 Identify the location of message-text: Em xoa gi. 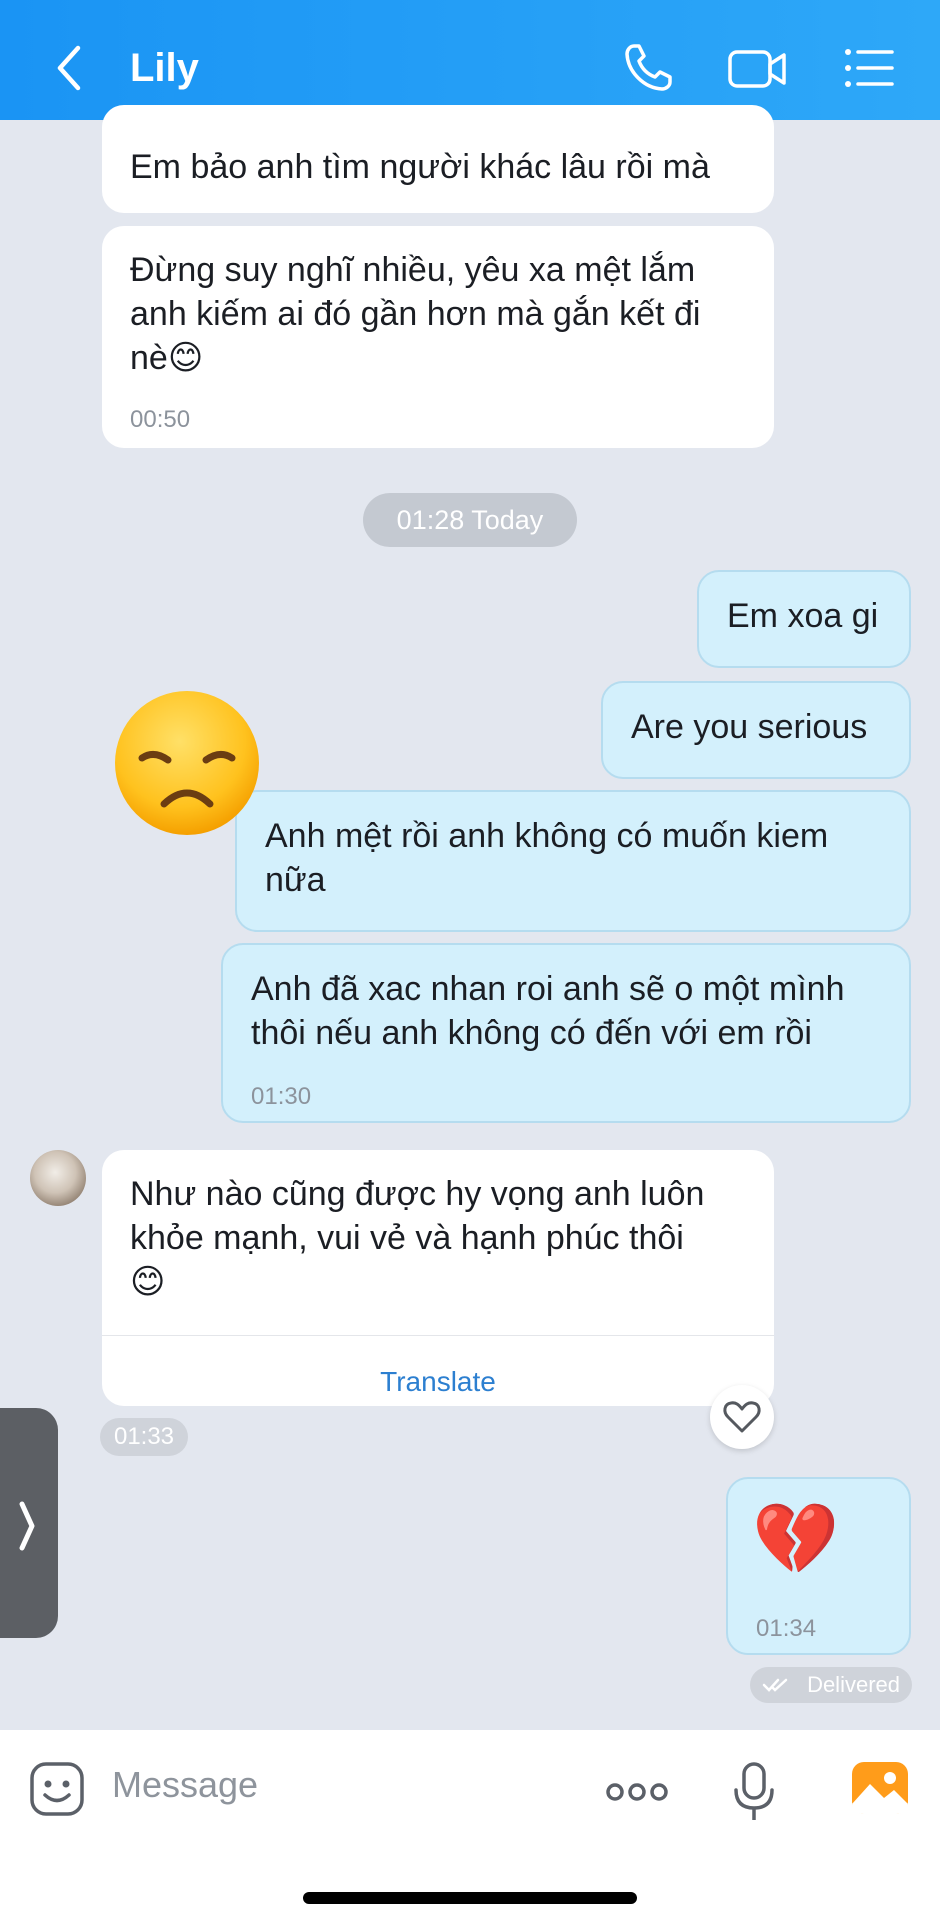
(803, 616).